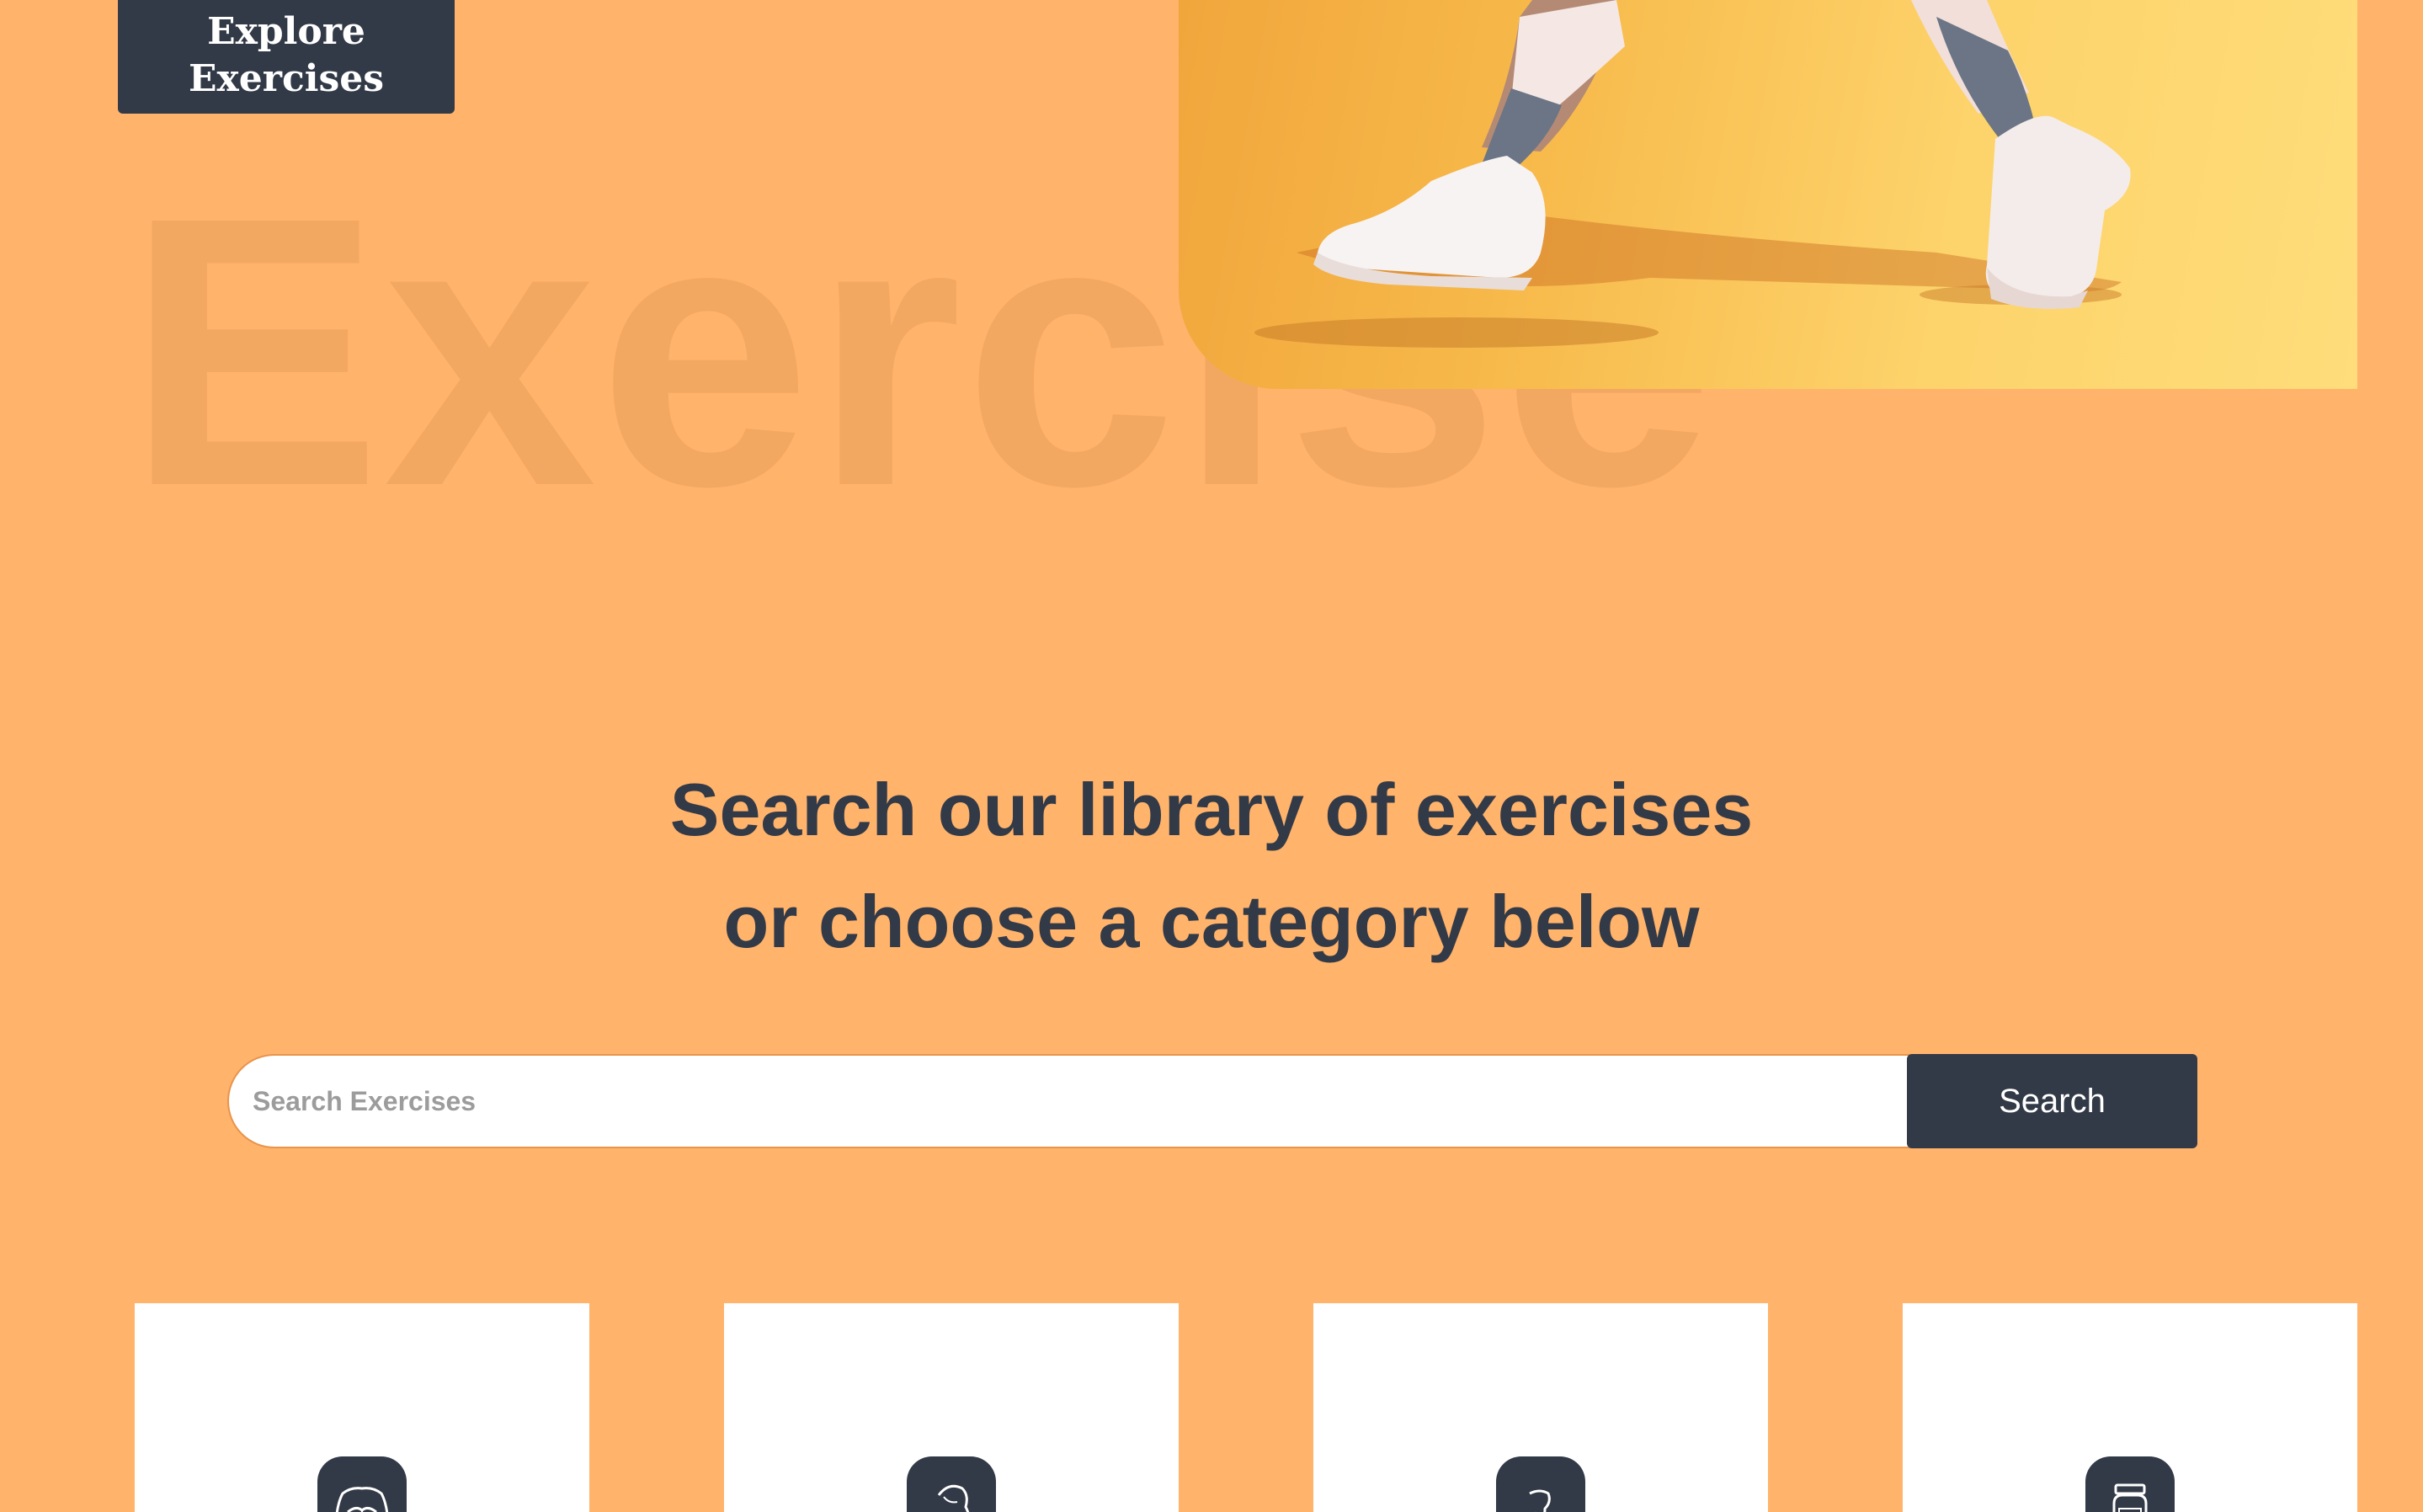 The image size is (2423, 1512). Describe the element at coordinates (286, 31) in the screenshot. I see `explore-label-line1: Explore` at that location.